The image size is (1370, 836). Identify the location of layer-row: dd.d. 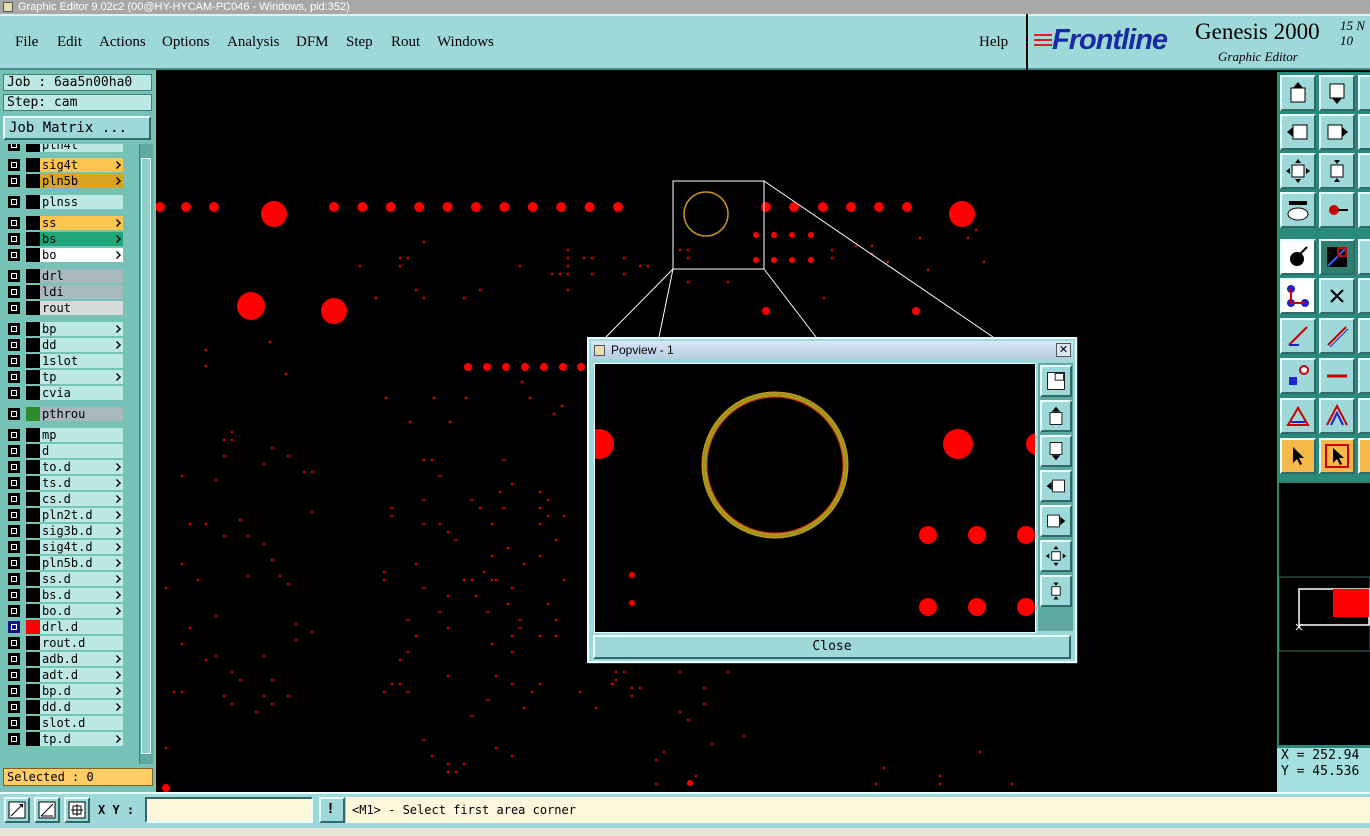
(71, 707).